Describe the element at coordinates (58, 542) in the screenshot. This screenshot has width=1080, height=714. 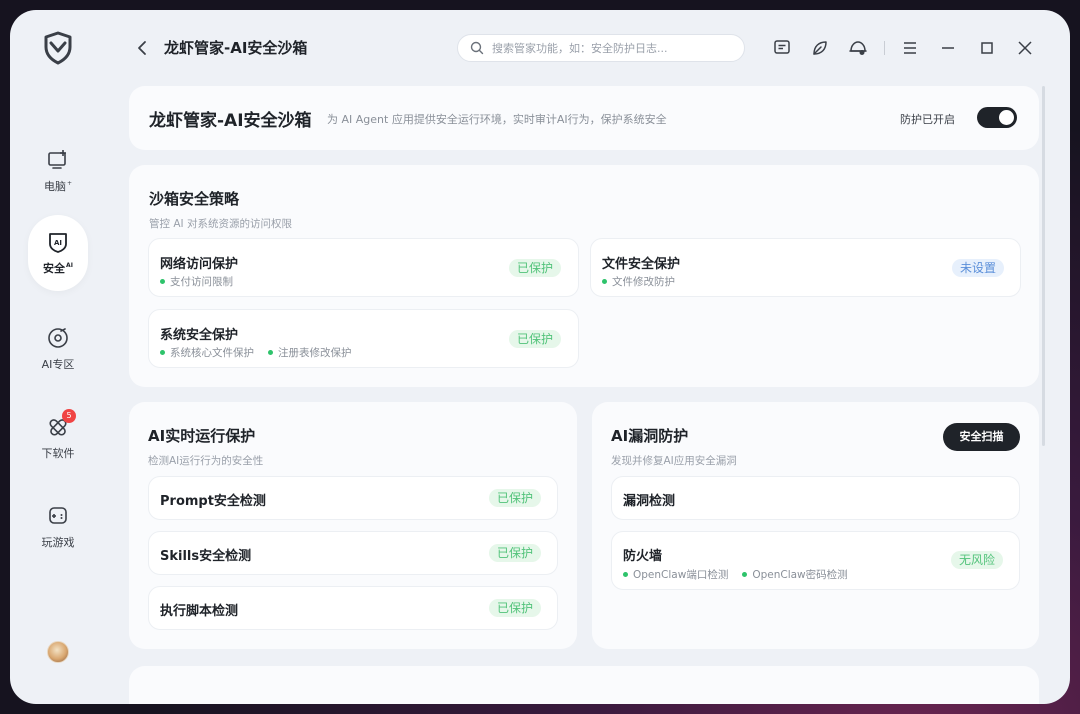
I see `sidebar-item-label: 玩游戏` at that location.